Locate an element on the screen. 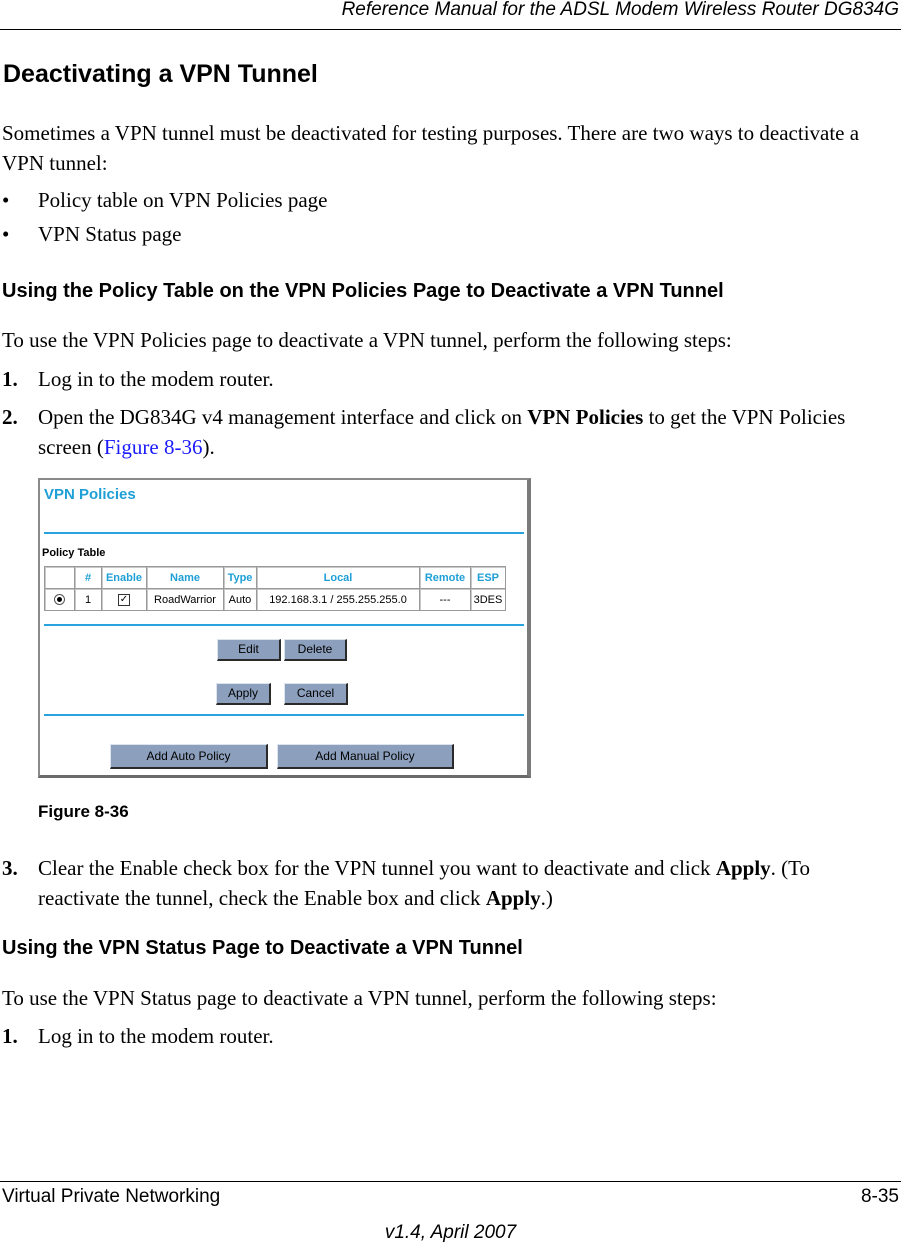  col-enable: Enable is located at coordinates (124, 577).